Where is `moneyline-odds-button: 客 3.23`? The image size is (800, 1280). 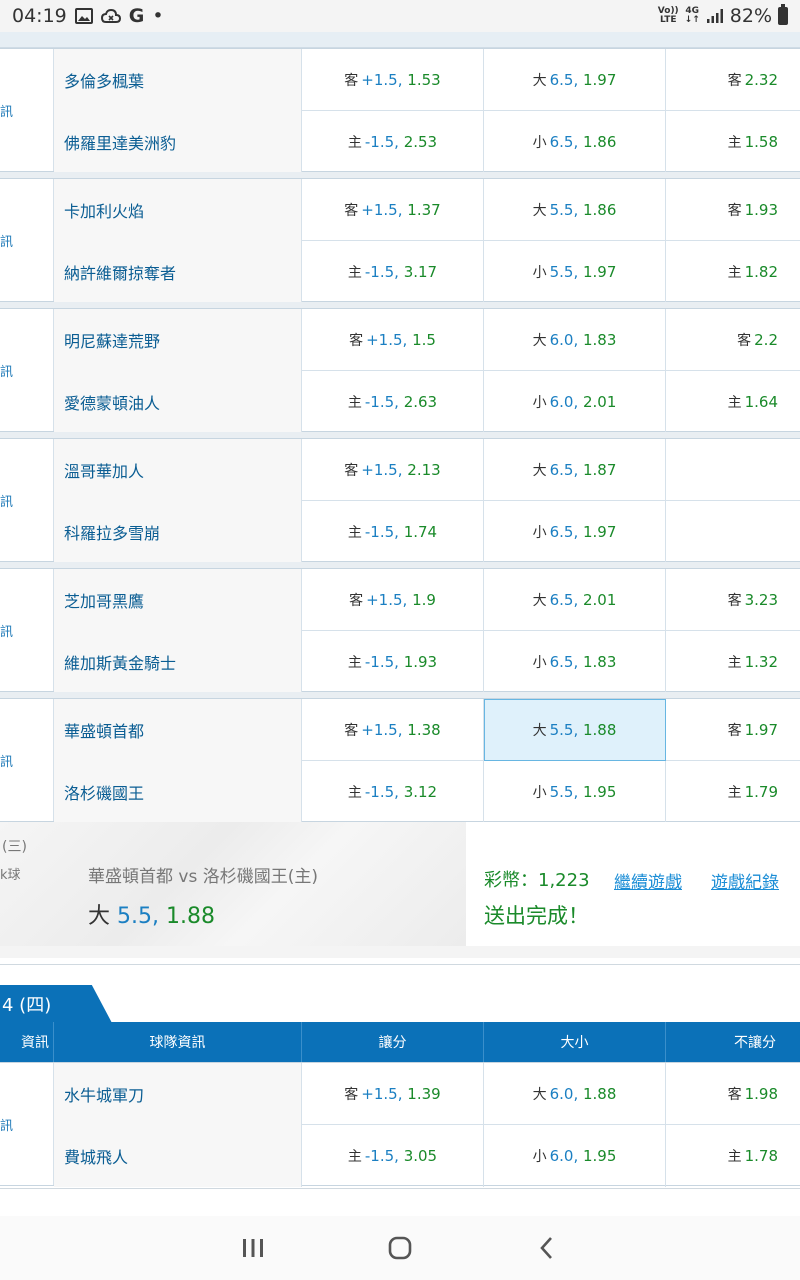
moneyline-odds-button: 客 3.23 is located at coordinates (733, 600).